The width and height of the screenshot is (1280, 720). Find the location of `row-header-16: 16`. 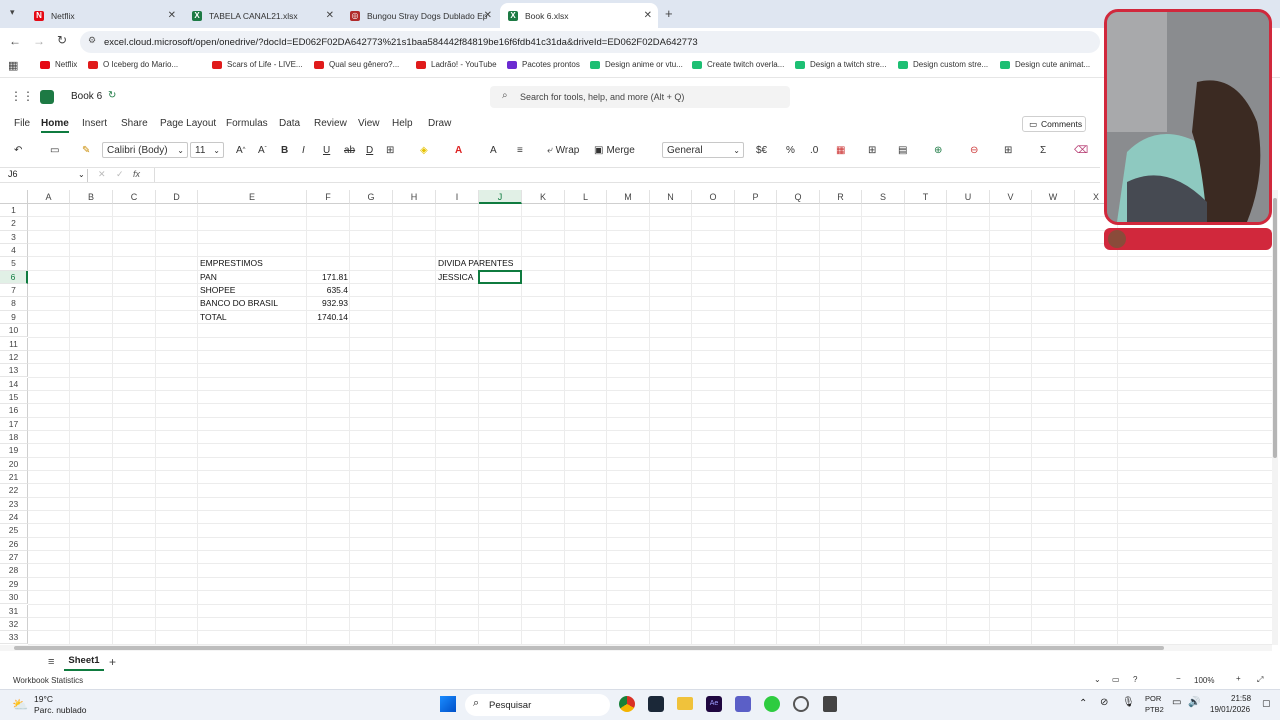

row-header-16: 16 is located at coordinates (14, 411).